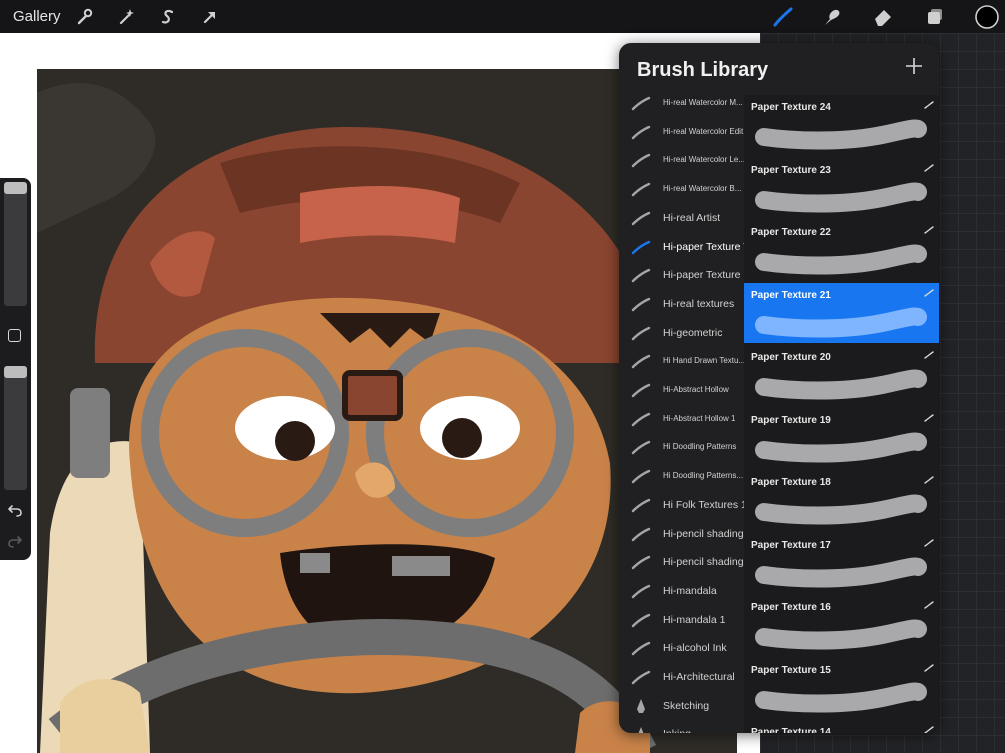 This screenshot has width=1005, height=753. I want to click on brush-size-slider, so click(15, 244).